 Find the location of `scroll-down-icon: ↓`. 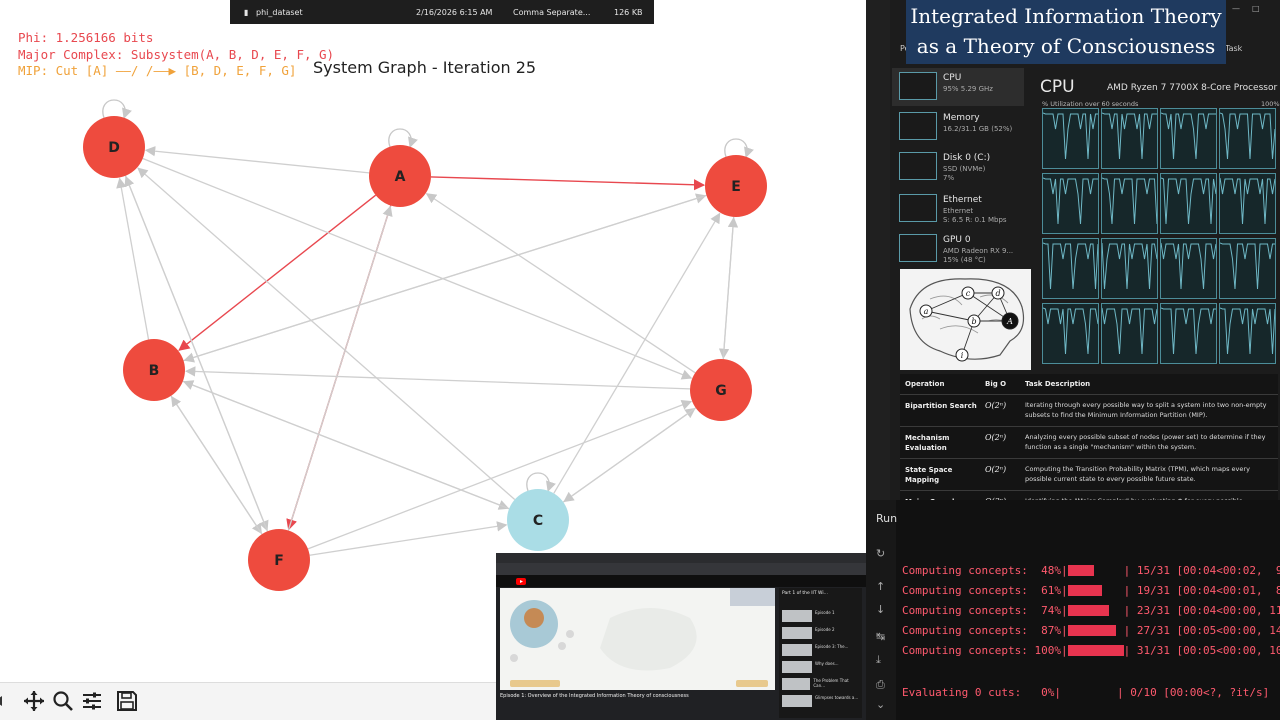

scroll-down-icon: ↓ is located at coordinates (880, 609).